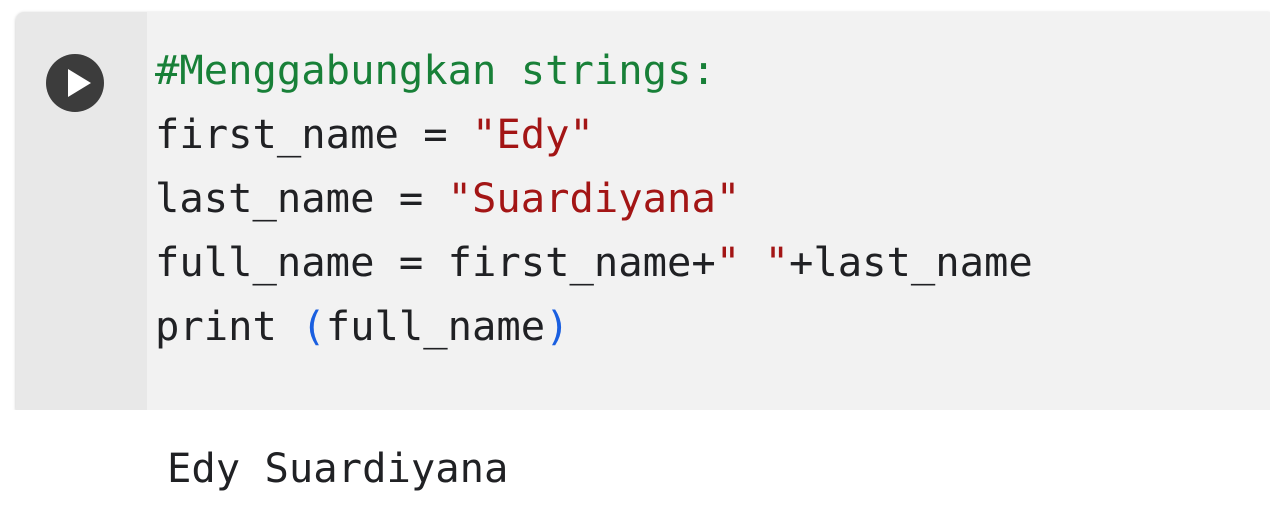 The height and width of the screenshot is (525, 1270). What do you see at coordinates (557, 326) in the screenshot?
I see `code-token-paren: )` at bounding box center [557, 326].